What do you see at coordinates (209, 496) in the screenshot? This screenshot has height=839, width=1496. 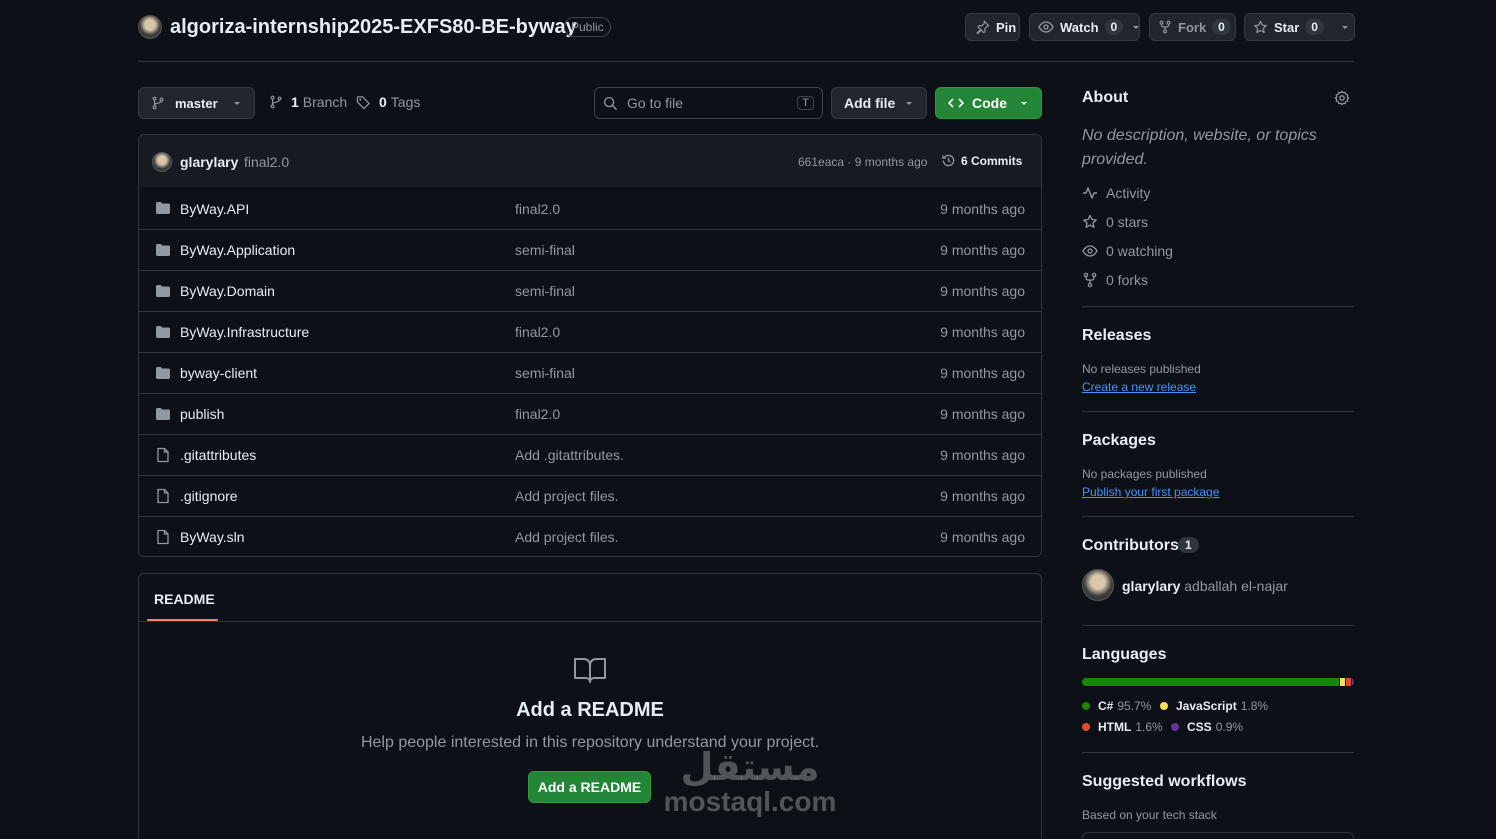 I see `file-name: .gitignore` at bounding box center [209, 496].